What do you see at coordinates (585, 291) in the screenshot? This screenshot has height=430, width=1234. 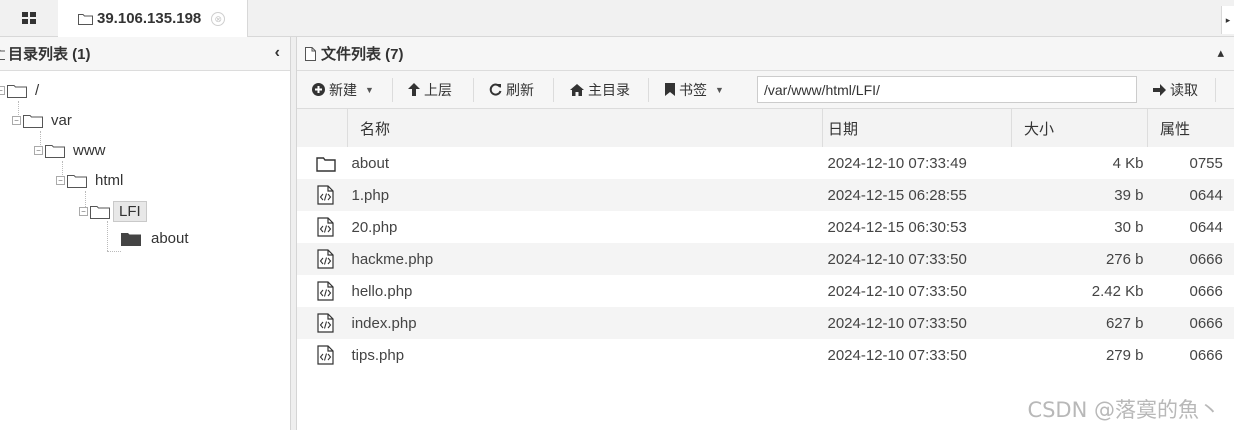 I see `file-name: hello.php` at bounding box center [585, 291].